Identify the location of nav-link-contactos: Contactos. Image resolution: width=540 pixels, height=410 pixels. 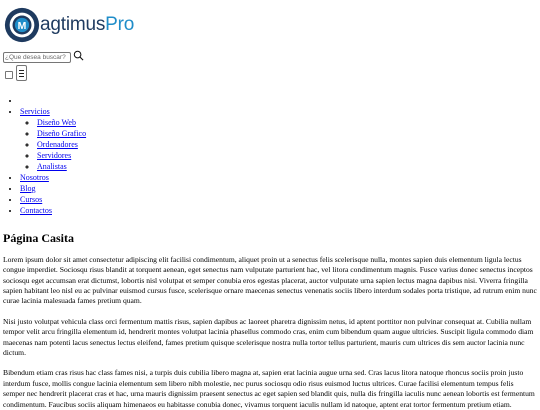
(36, 210).